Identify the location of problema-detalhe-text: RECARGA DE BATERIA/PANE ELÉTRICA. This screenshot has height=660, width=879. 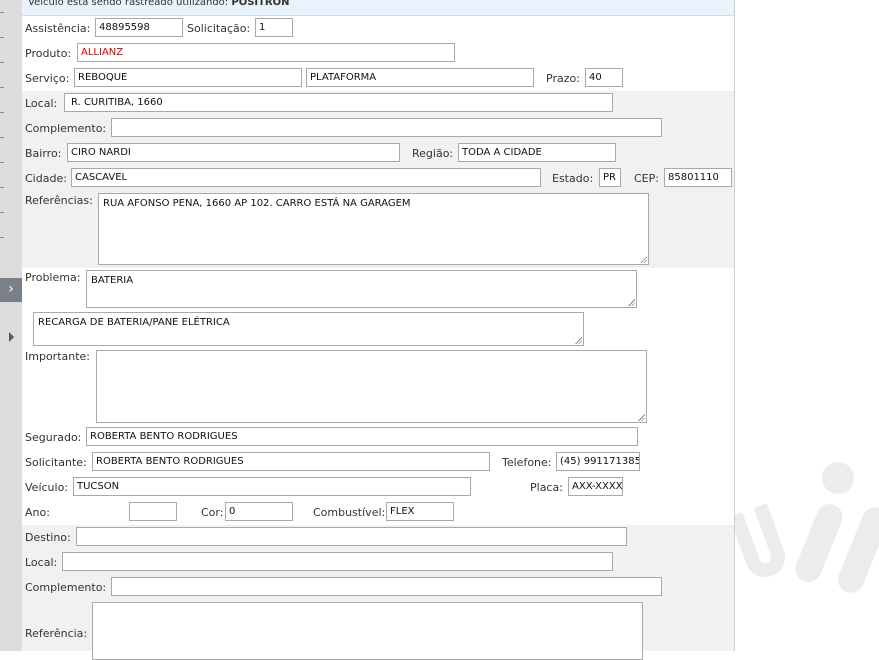
(134, 322).